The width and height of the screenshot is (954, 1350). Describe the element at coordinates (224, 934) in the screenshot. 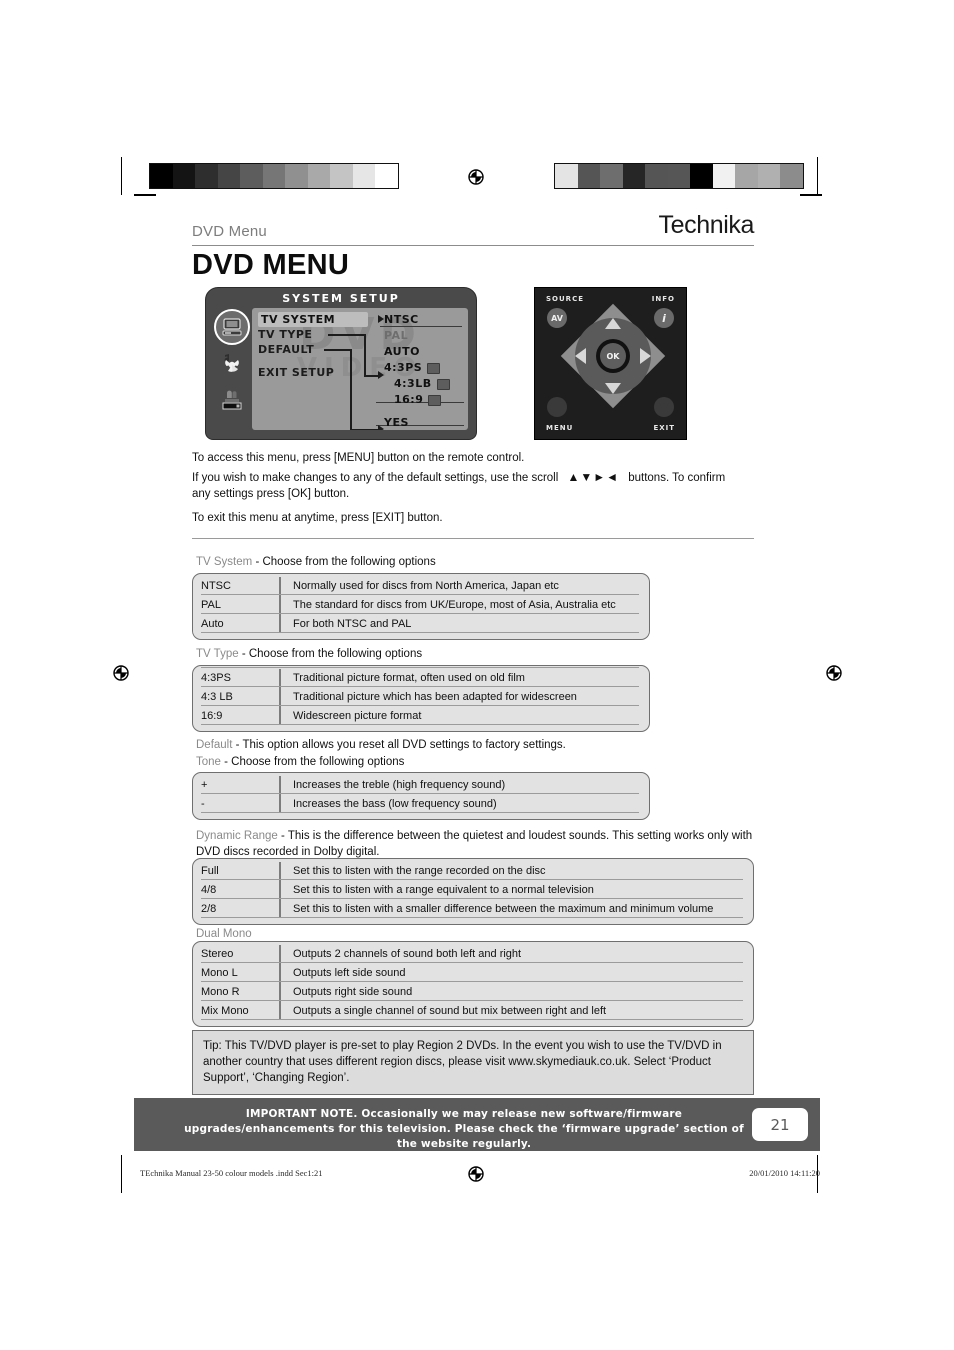

I see `section-key-dual-mono: Dual Mono` at that location.